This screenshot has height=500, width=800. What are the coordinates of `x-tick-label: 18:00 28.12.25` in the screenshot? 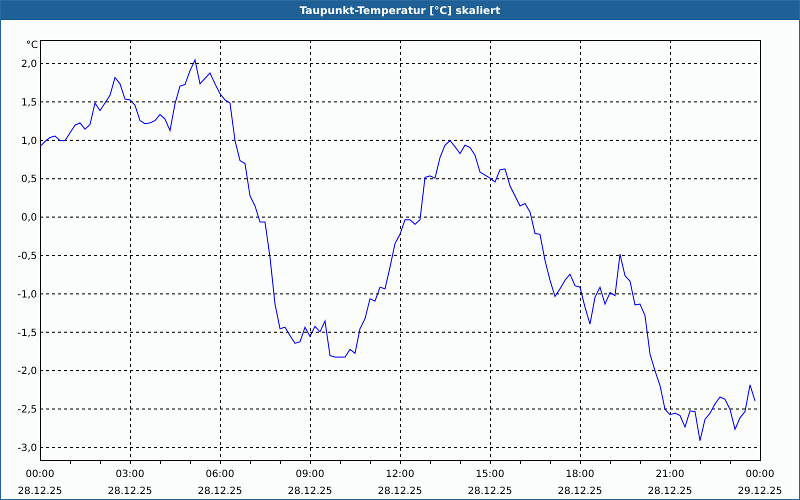 It's located at (580, 483).